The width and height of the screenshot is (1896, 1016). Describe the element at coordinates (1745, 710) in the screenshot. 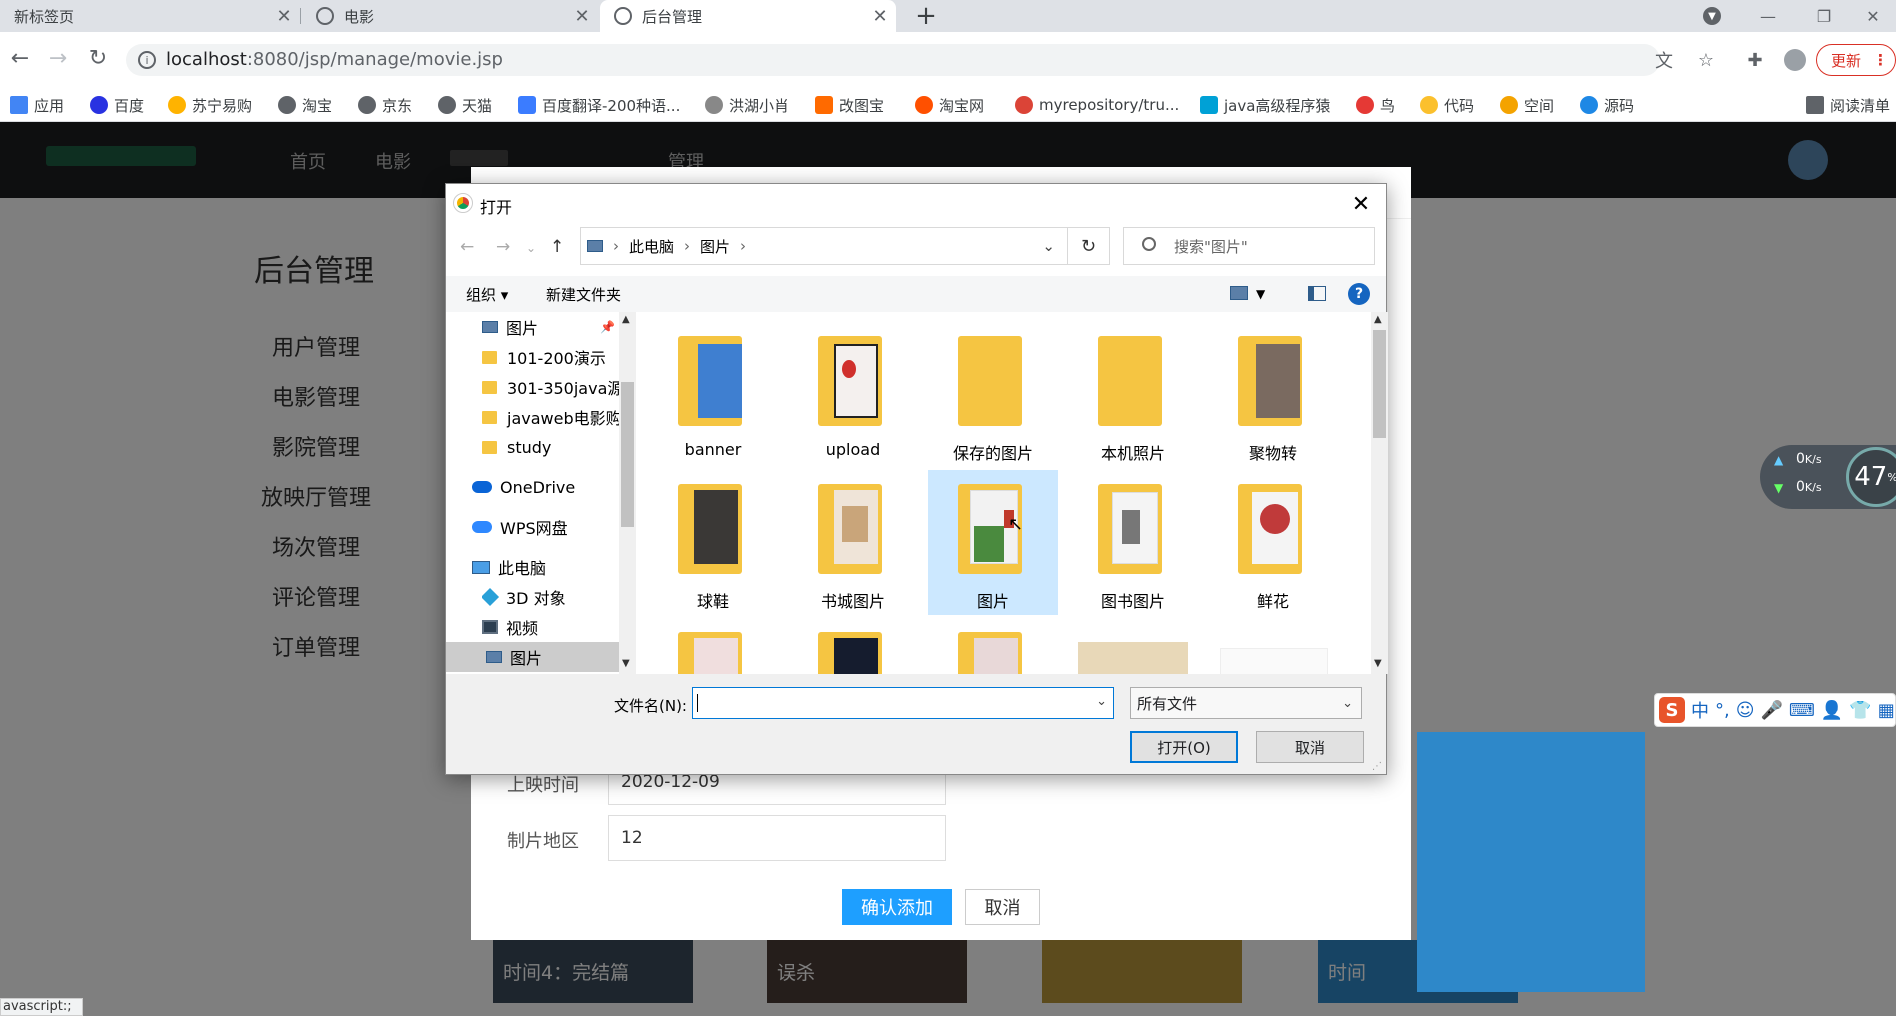

I see `emoji-icon: ☺` at that location.